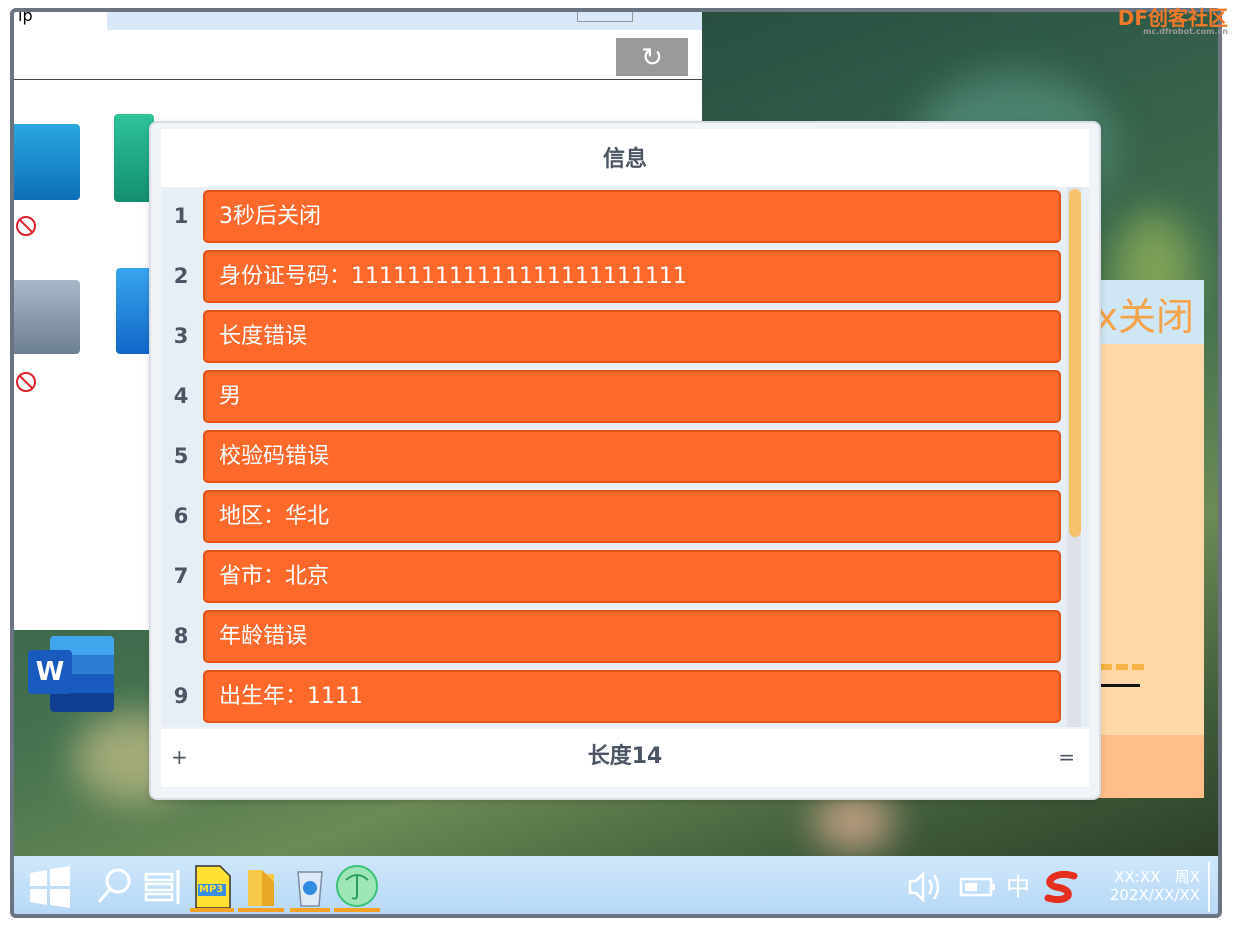 This screenshot has height=925, width=1234. I want to click on add-button: +, so click(179, 757).